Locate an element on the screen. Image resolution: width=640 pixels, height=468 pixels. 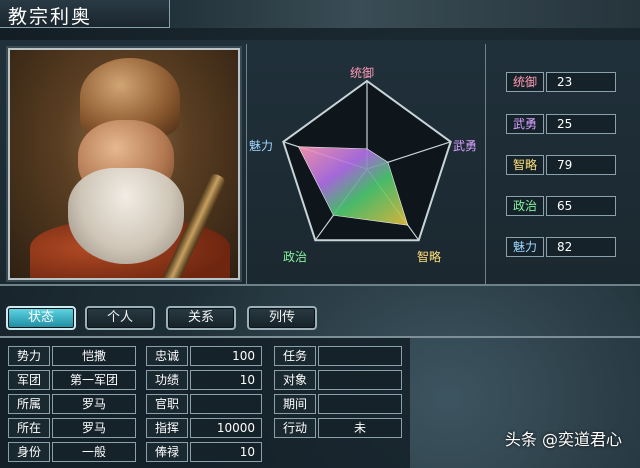
tab-personal: 个人 is located at coordinates (120, 318).